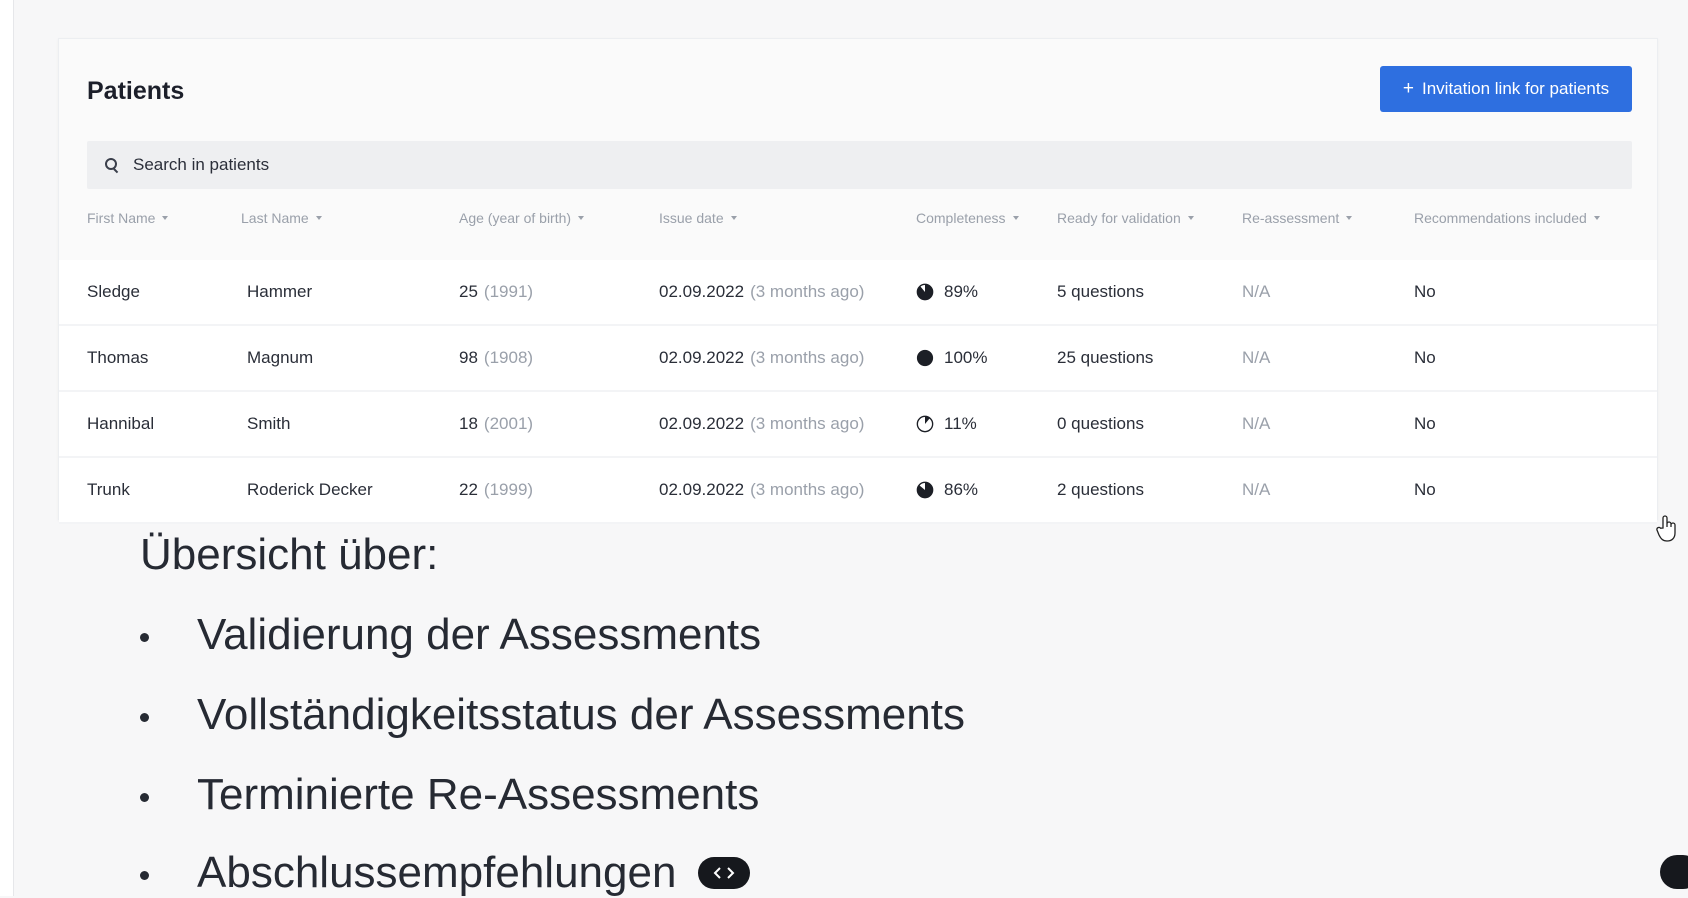  I want to click on code-arrows-icon, so click(724, 873).